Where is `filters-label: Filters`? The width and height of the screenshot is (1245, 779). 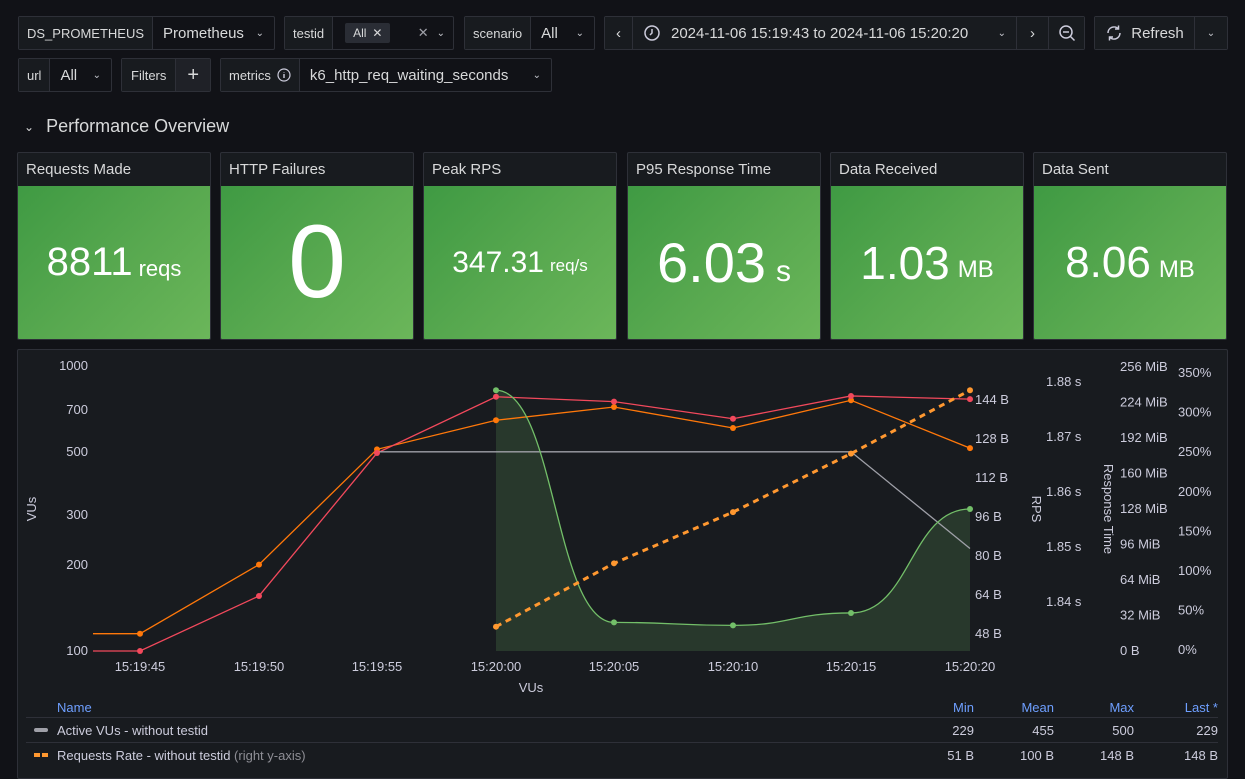 filters-label: Filters is located at coordinates (149, 75).